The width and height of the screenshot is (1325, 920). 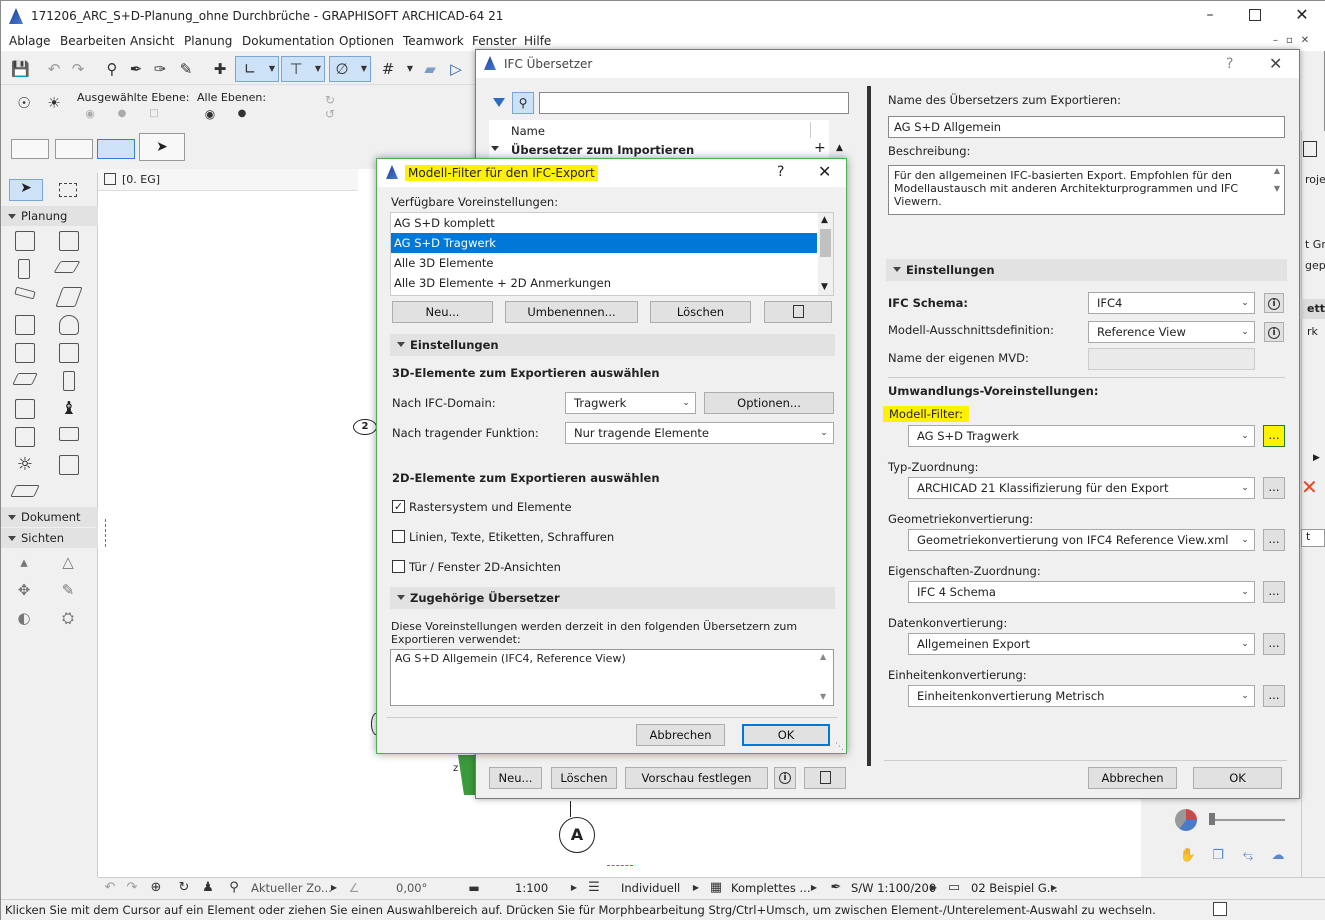 I want to click on zoom-in-icon: ⊕, so click(x=156, y=888).